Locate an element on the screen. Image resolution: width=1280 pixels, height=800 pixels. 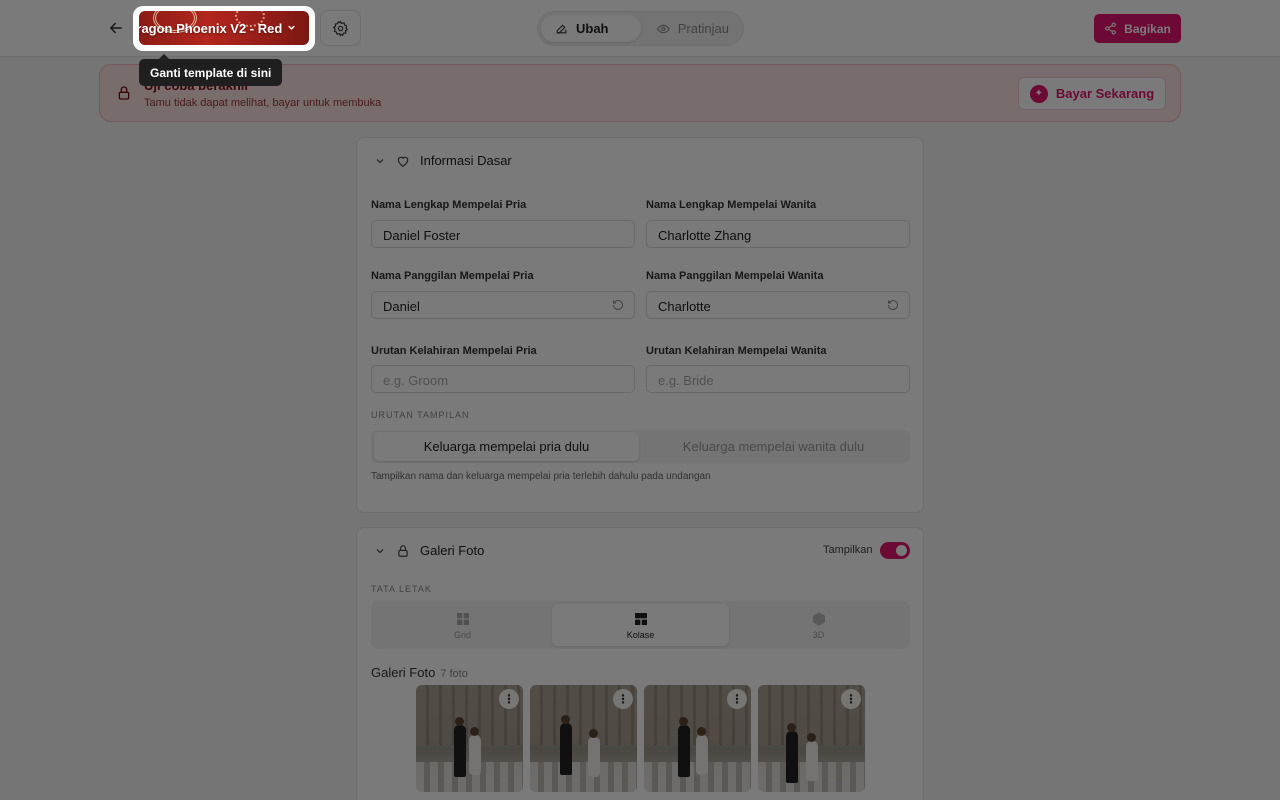
share-icon is located at coordinates (1111, 28).